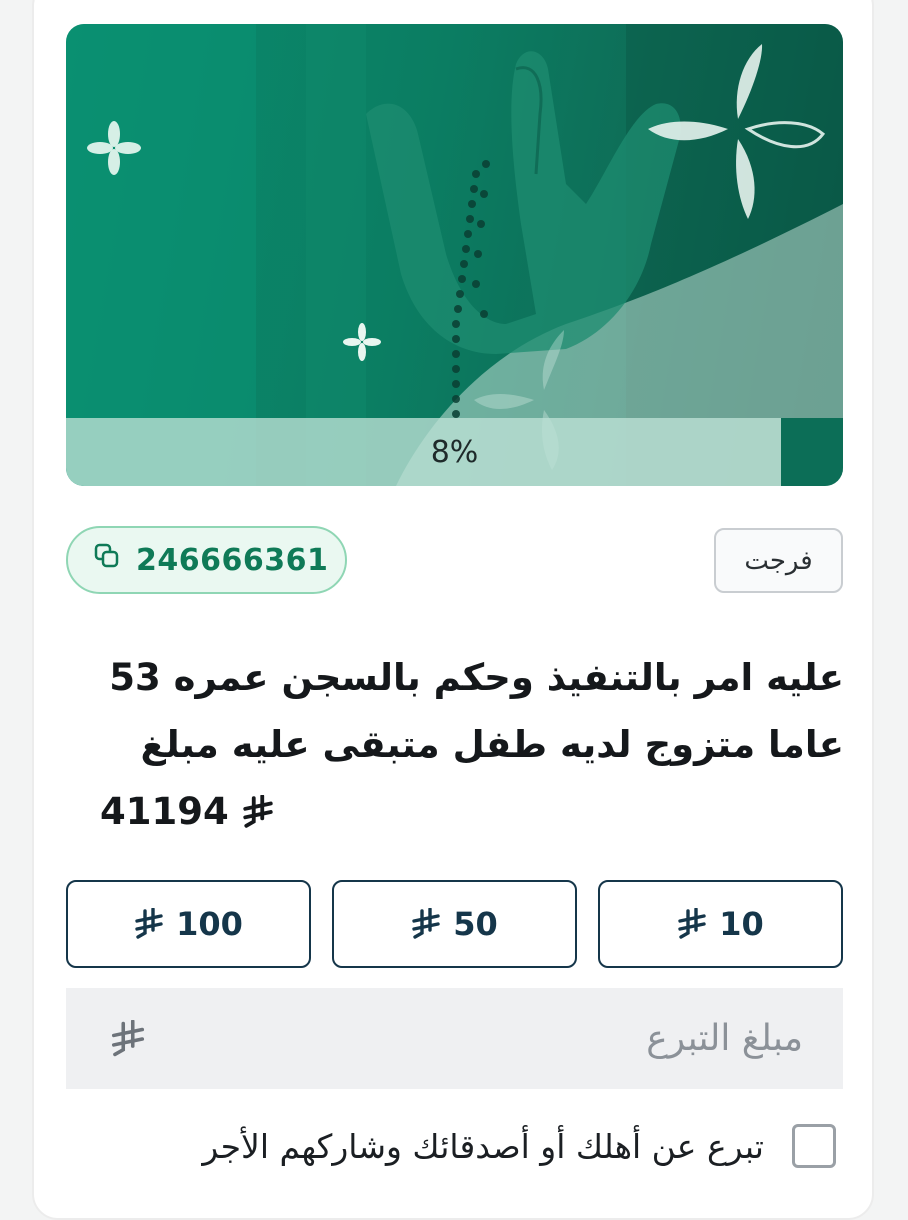  I want to click on campaign-remaining-amount: 41194, so click(472, 811).